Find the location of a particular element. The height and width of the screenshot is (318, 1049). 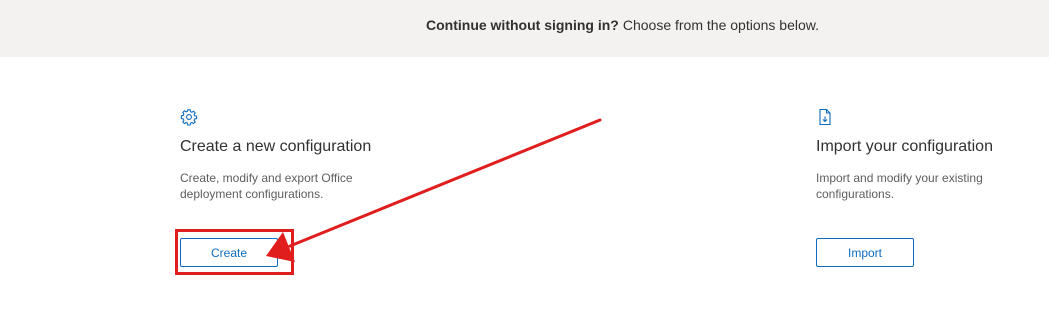

gear-icon is located at coordinates (189, 117).